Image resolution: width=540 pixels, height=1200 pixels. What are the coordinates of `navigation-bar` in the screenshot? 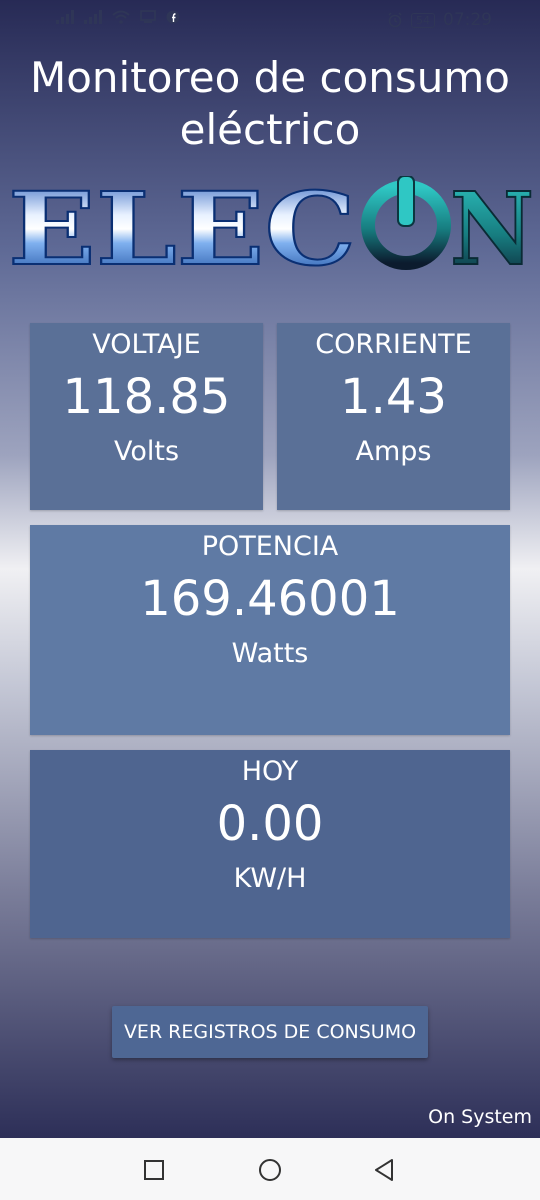 It's located at (270, 1169).